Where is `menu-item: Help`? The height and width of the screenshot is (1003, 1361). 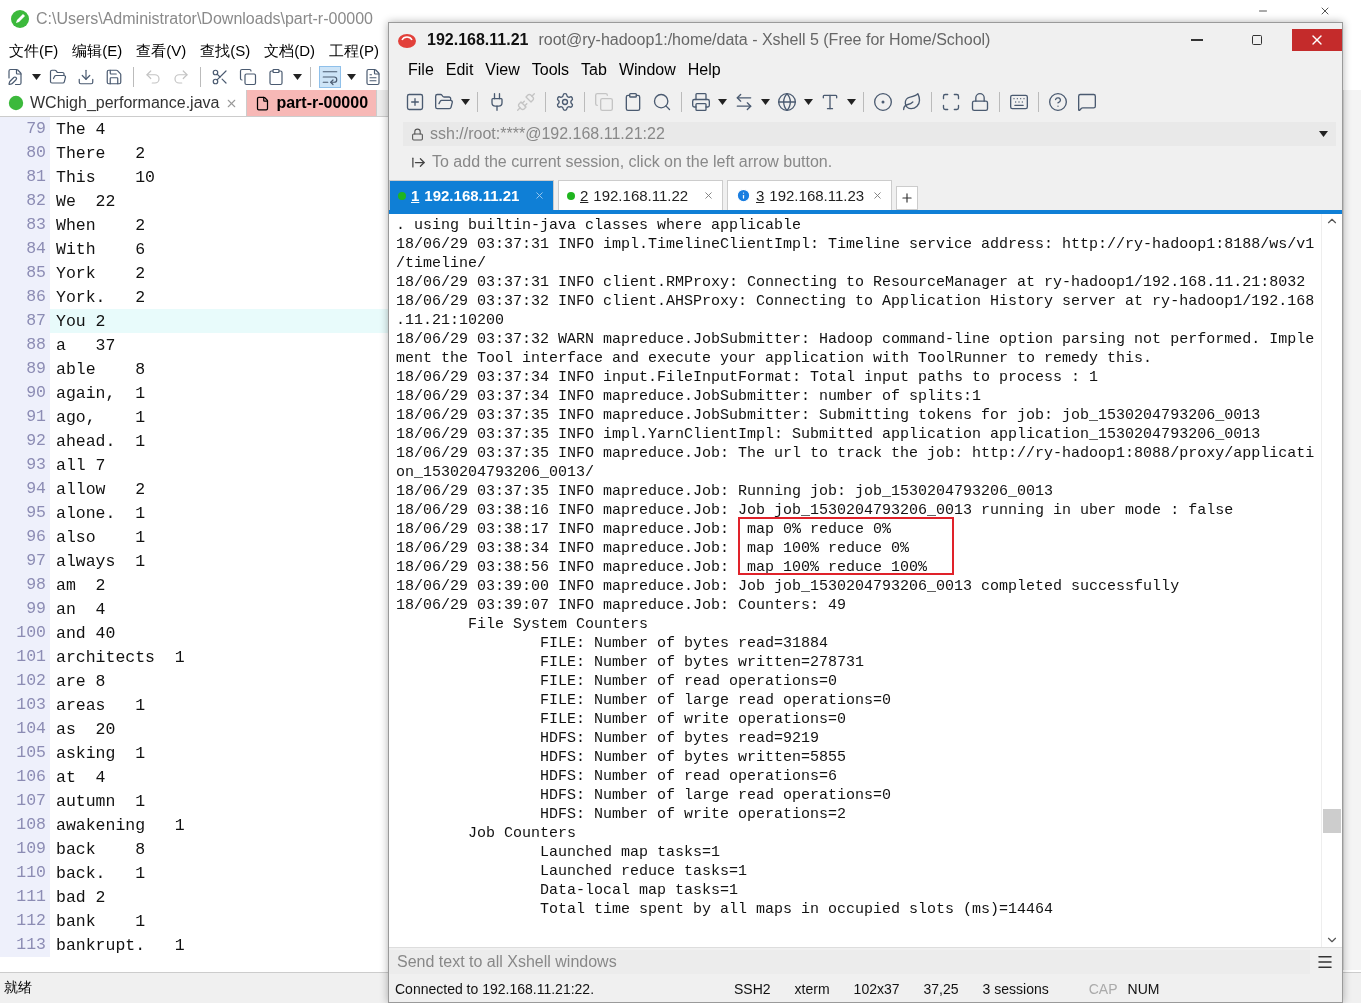
menu-item: Help is located at coordinates (704, 70).